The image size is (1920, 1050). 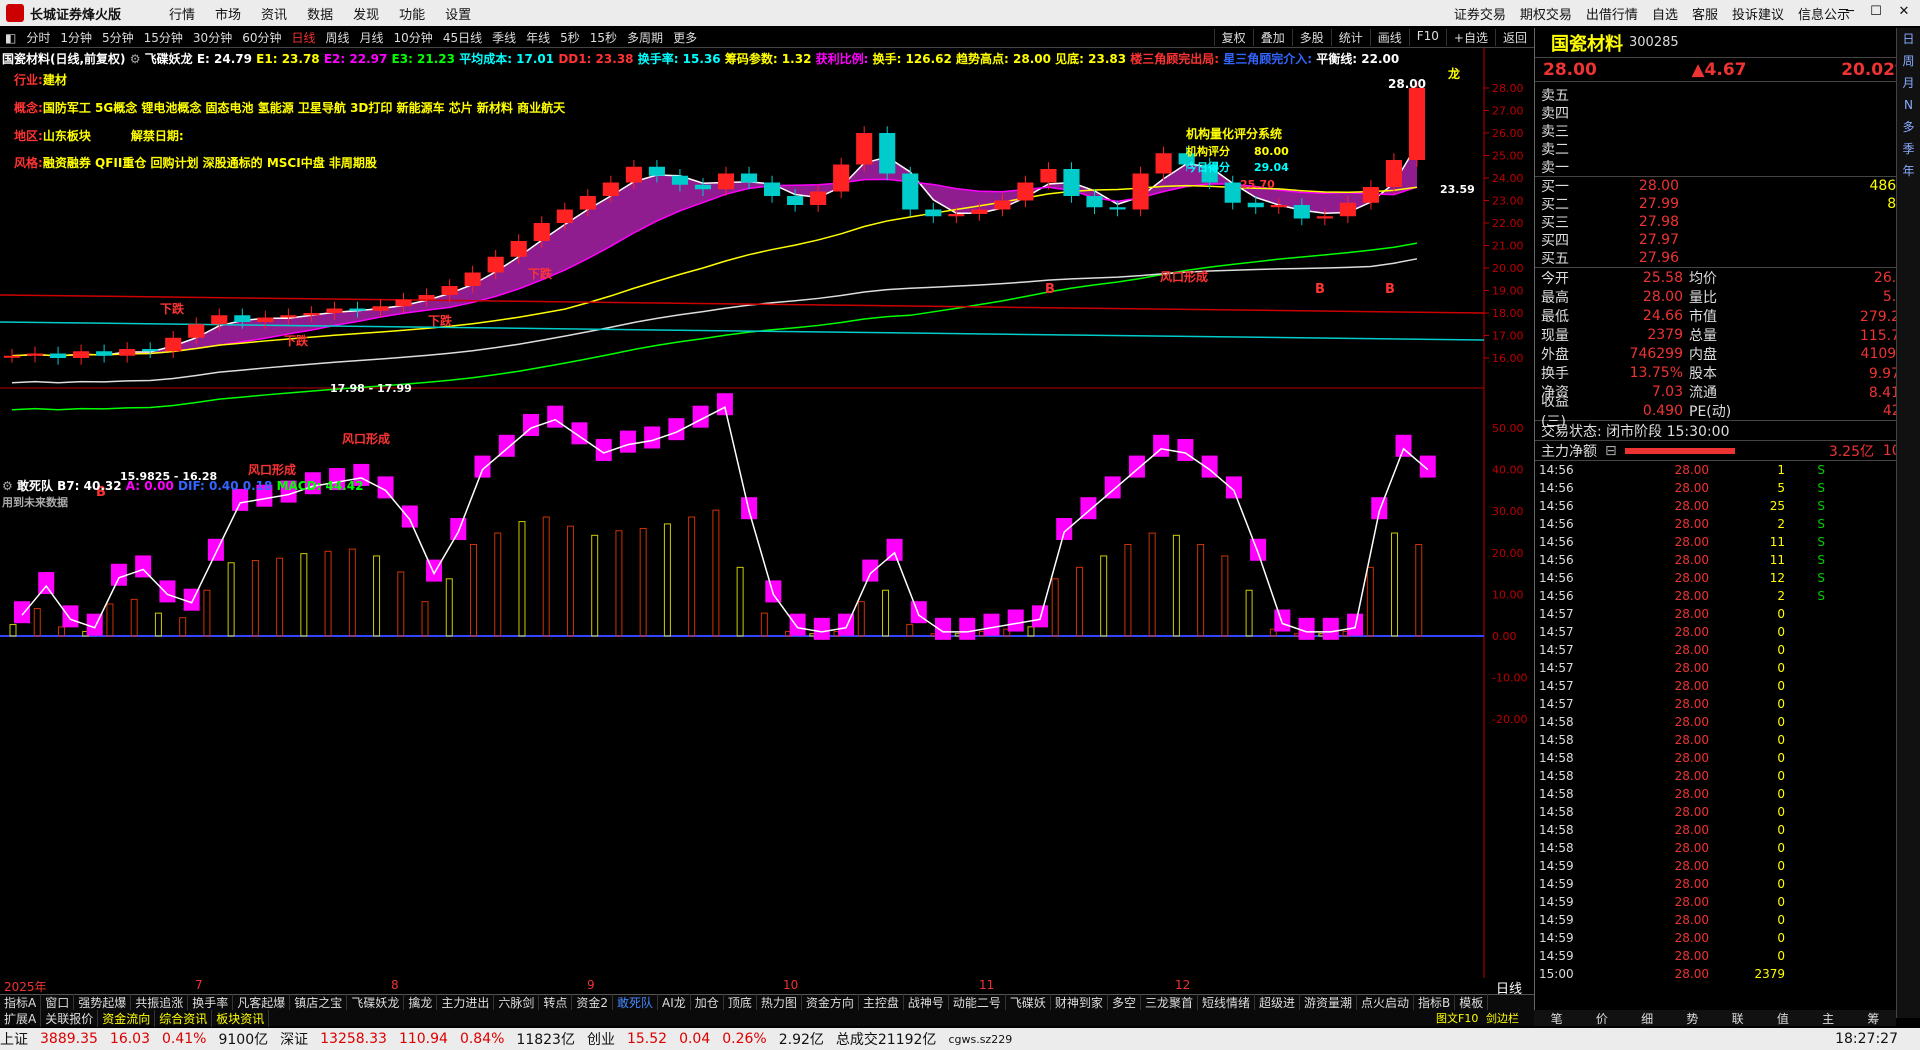 What do you see at coordinates (1876, 12) in the screenshot?
I see `maximize-icon: ☐` at bounding box center [1876, 12].